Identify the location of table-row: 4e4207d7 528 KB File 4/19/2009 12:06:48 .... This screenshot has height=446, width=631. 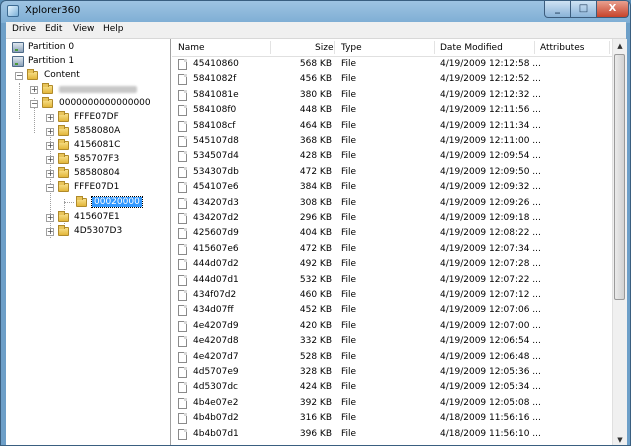
(392, 357).